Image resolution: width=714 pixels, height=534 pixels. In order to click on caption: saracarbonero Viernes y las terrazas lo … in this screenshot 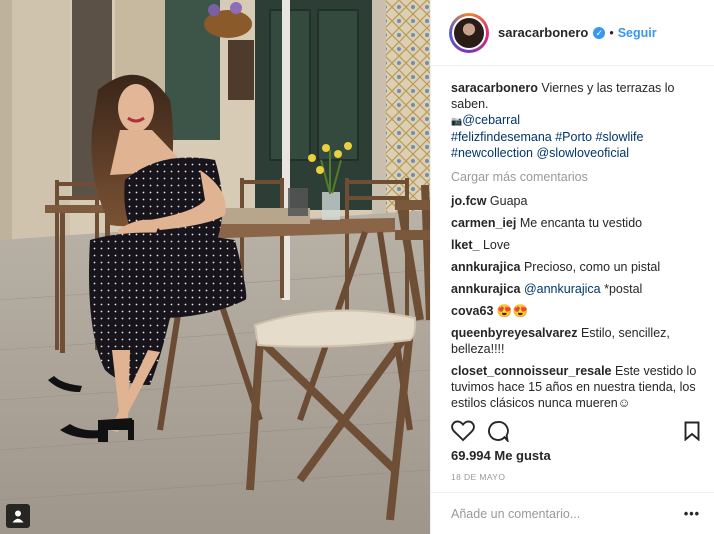, I will do `click(575, 120)`.